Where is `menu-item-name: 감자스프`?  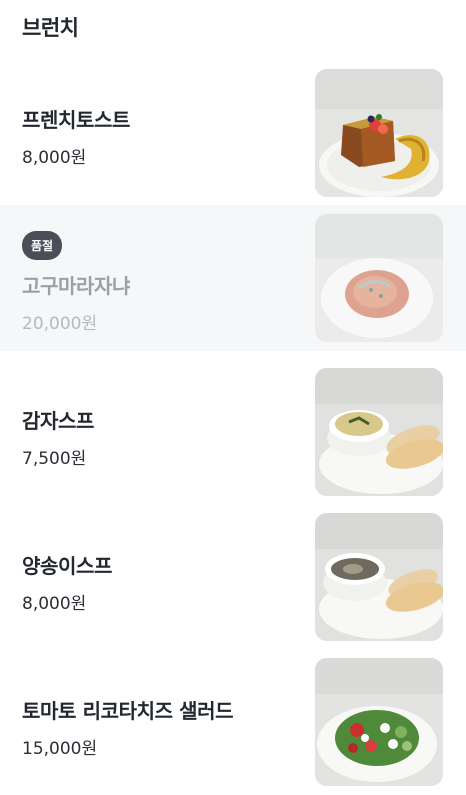 menu-item-name: 감자스프 is located at coordinates (58, 421).